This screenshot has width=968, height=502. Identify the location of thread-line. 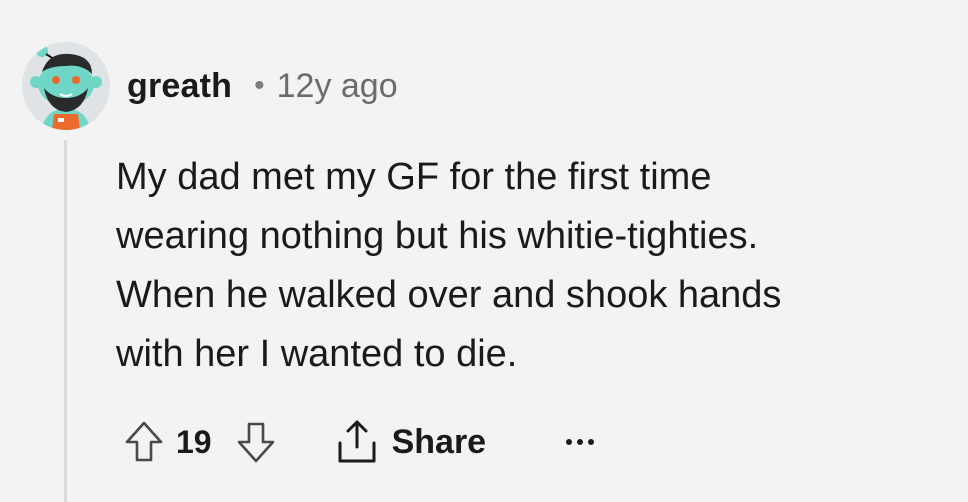
(65, 321).